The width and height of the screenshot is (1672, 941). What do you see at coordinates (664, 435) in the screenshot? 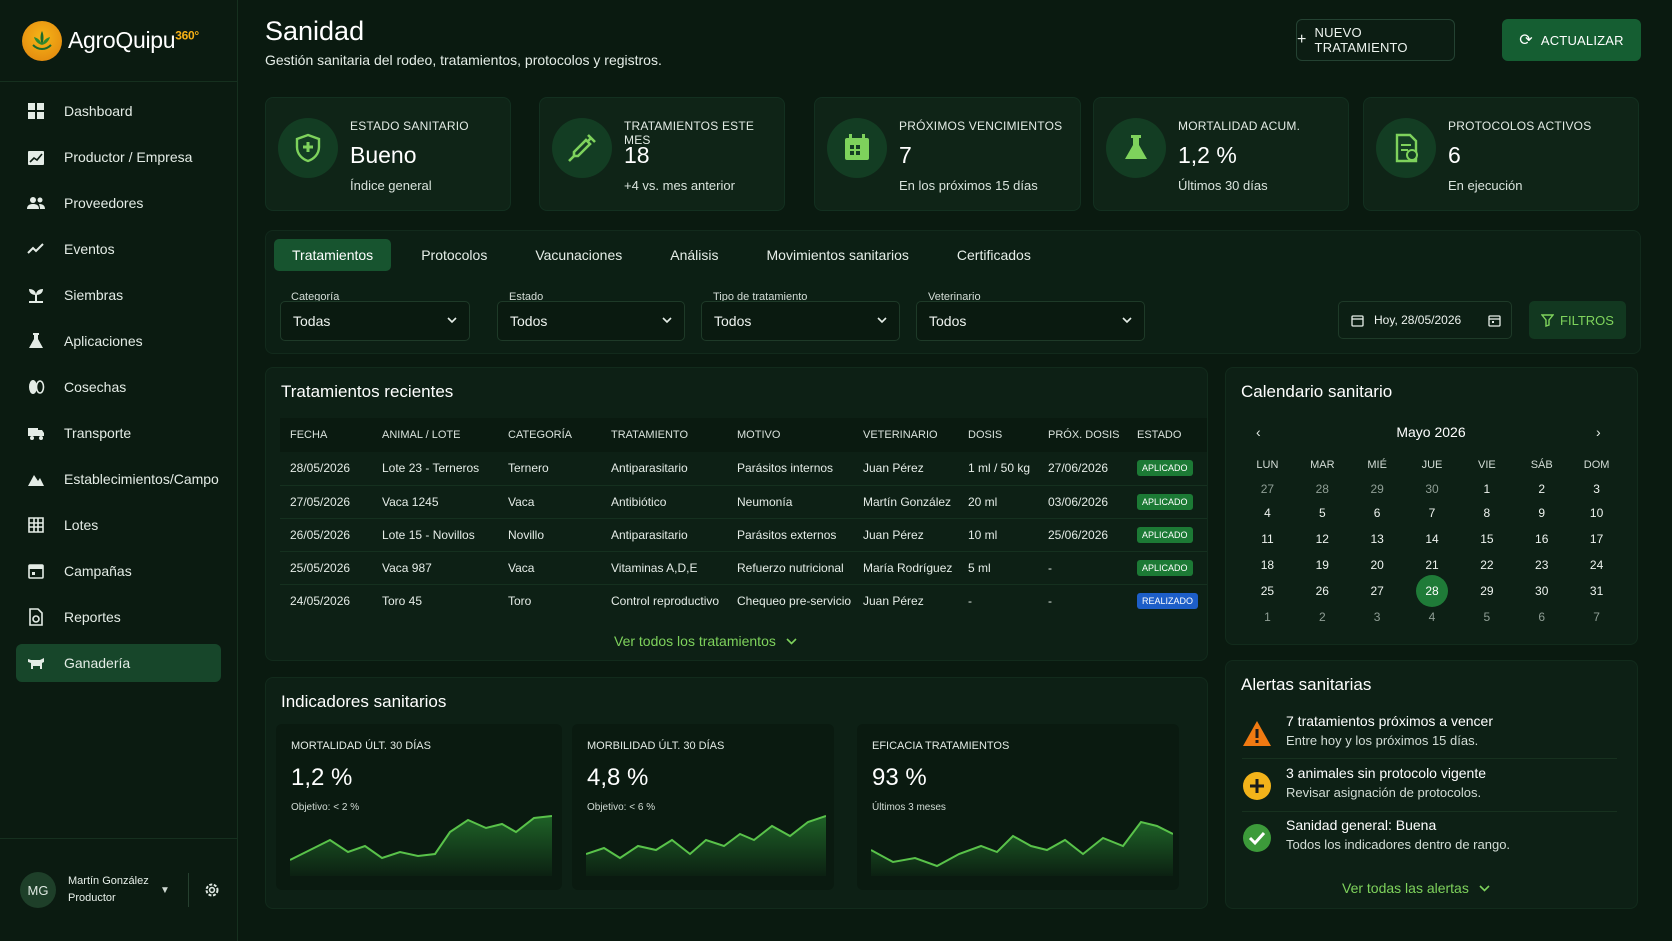
I see `column-header: TRATAMIENTO` at bounding box center [664, 435].